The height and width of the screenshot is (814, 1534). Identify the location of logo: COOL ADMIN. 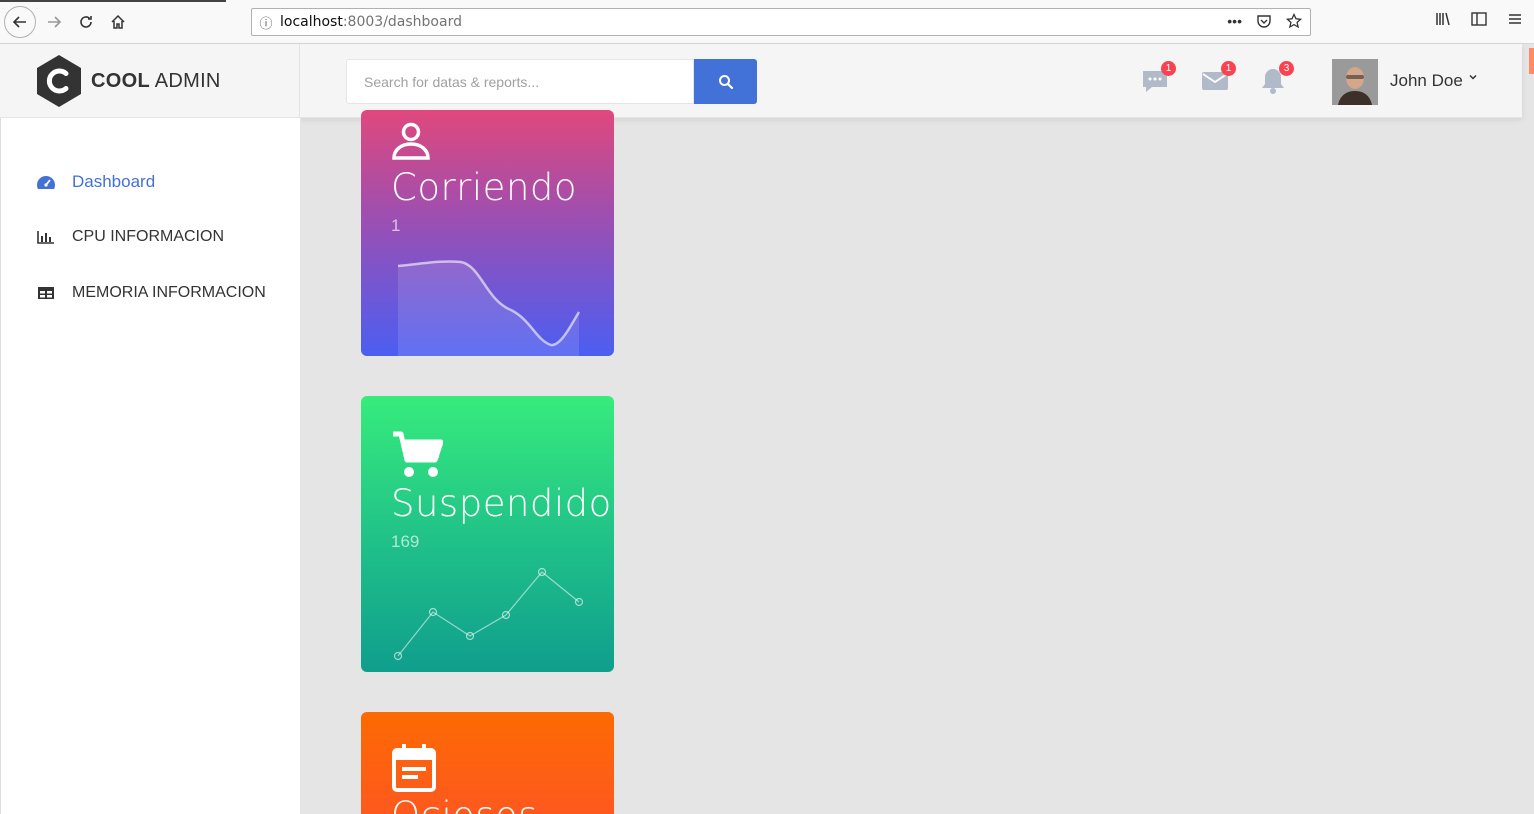
(150, 81).